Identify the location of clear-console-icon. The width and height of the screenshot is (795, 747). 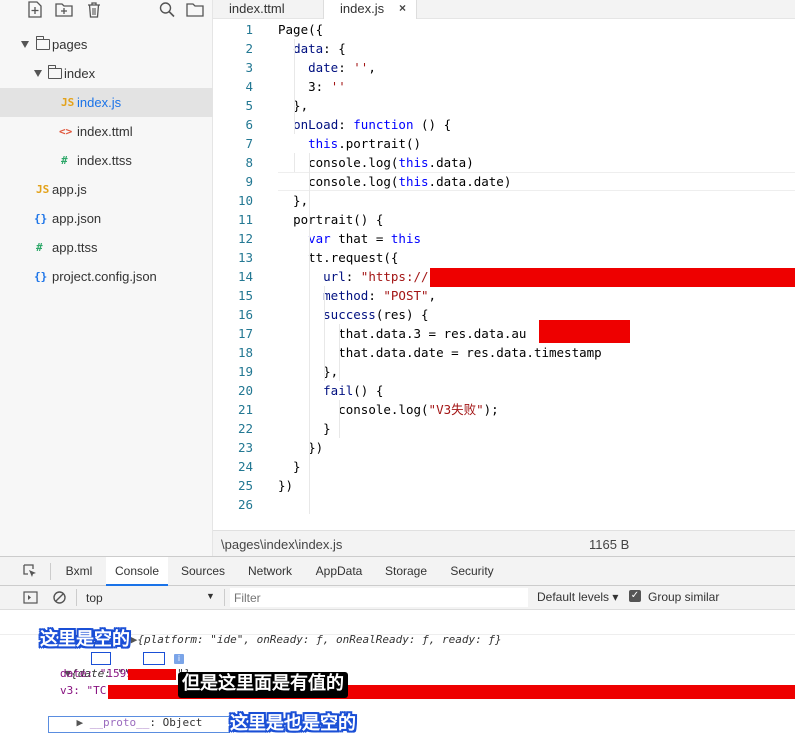
(59, 597).